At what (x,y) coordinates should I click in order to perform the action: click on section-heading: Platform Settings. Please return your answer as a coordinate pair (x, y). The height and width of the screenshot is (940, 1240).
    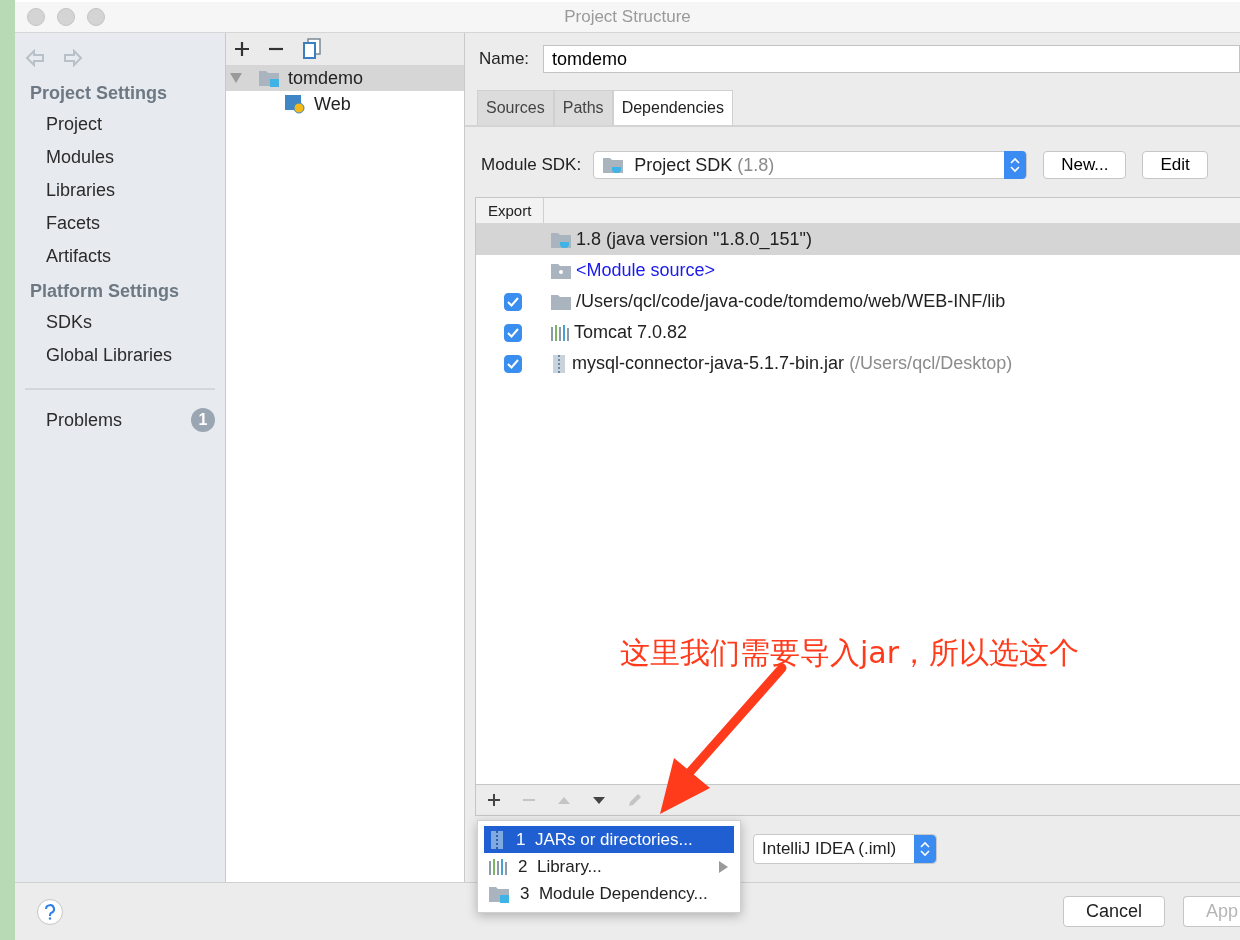
    Looking at the image, I should click on (105, 291).